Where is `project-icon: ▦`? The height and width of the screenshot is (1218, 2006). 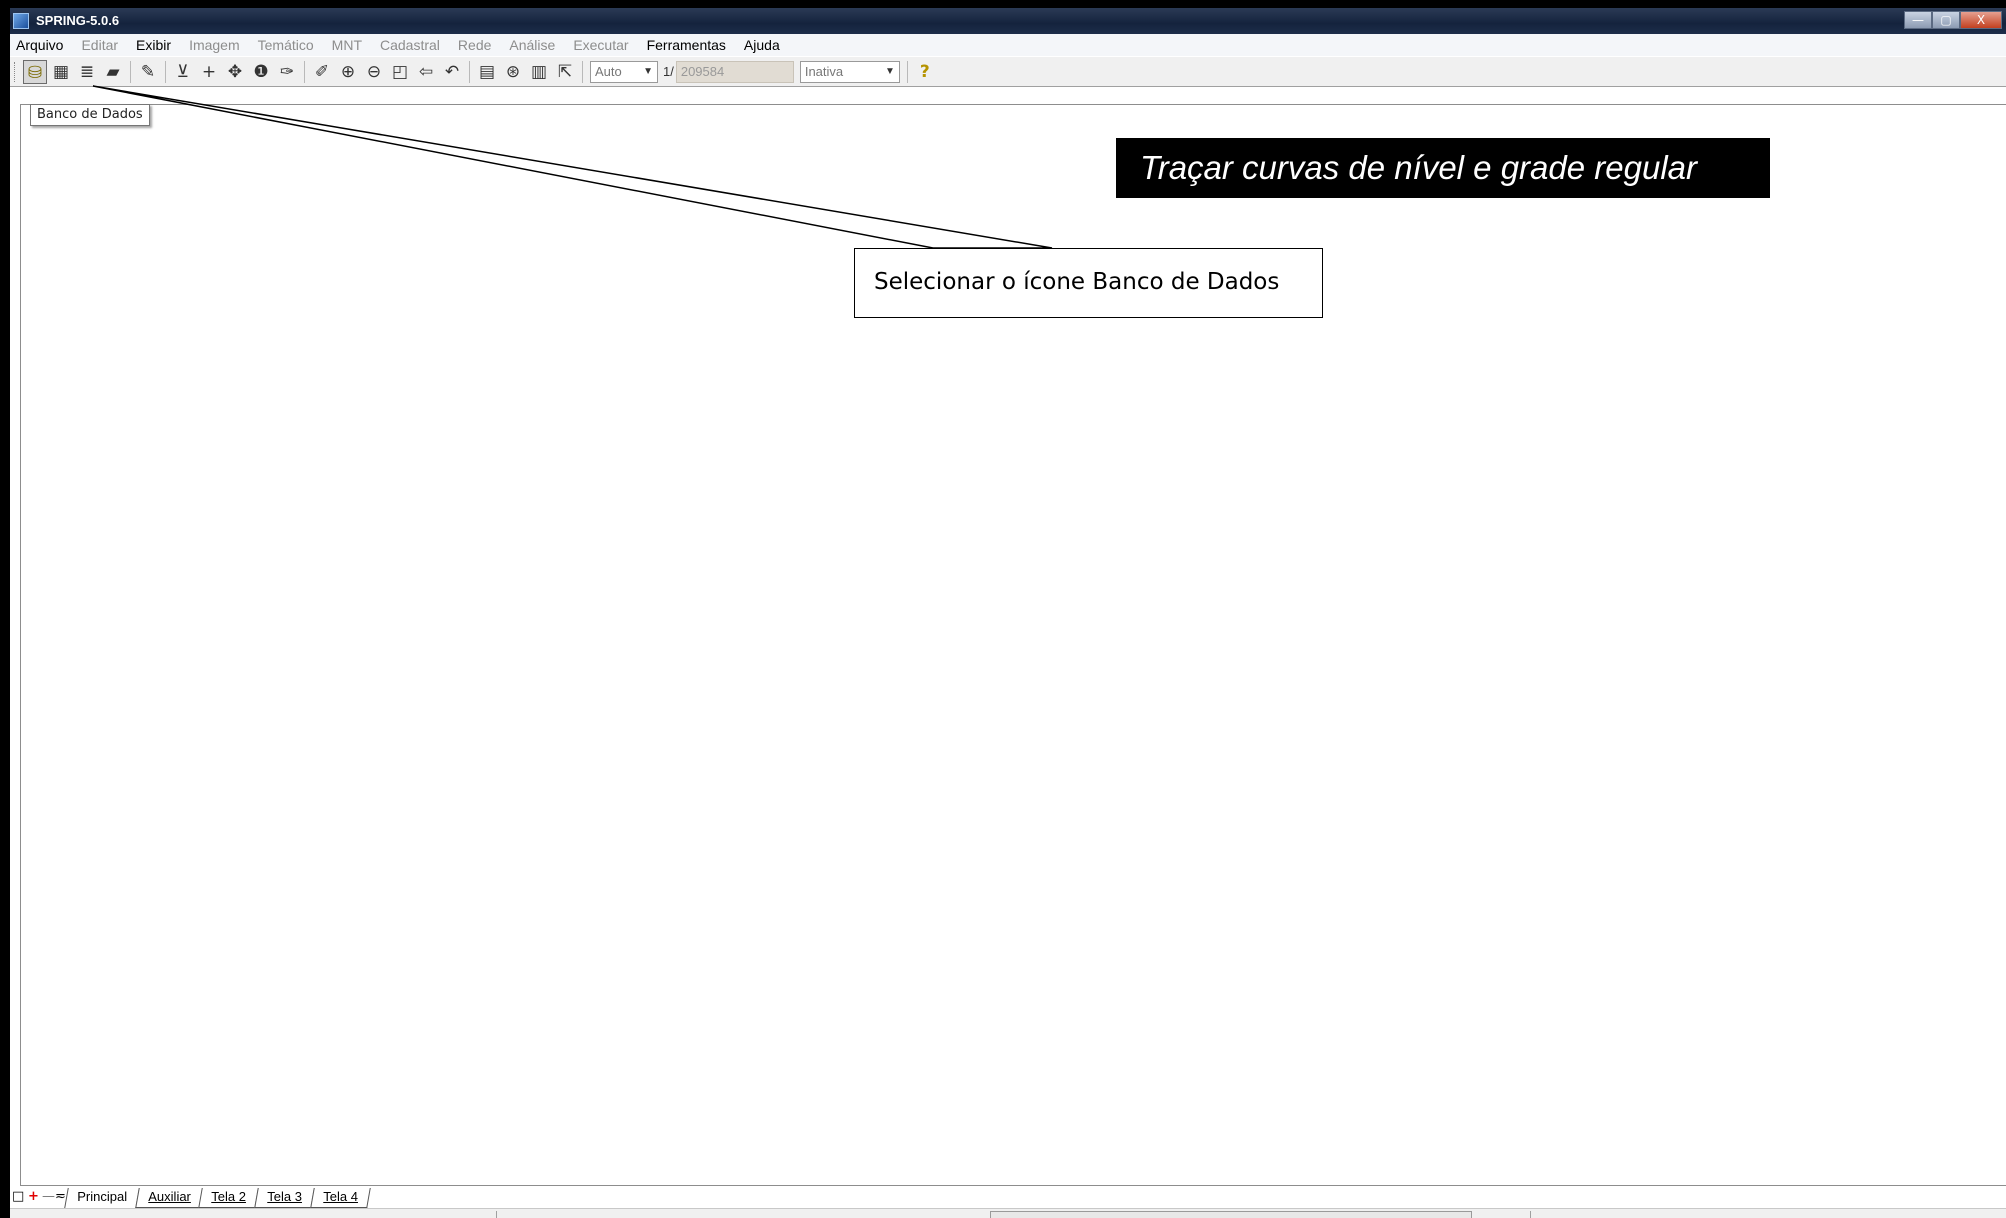 project-icon: ▦ is located at coordinates (61, 72).